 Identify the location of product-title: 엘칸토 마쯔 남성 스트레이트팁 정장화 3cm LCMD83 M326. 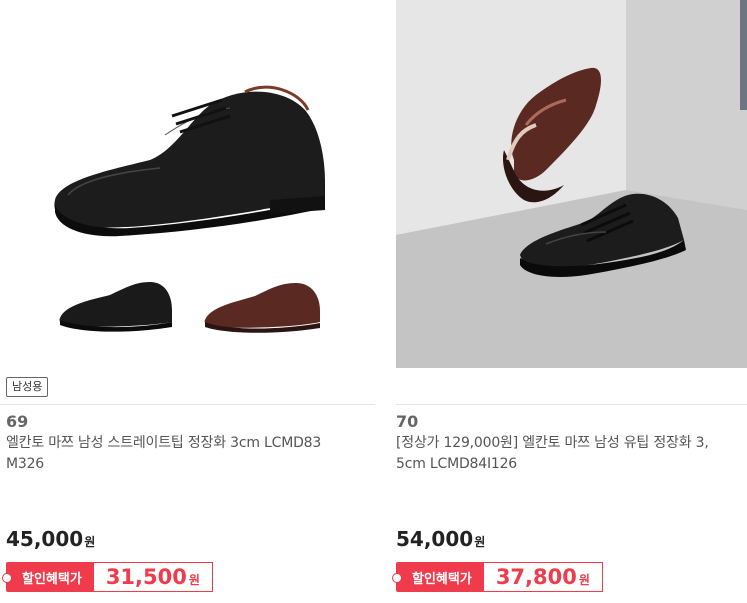
(181, 454).